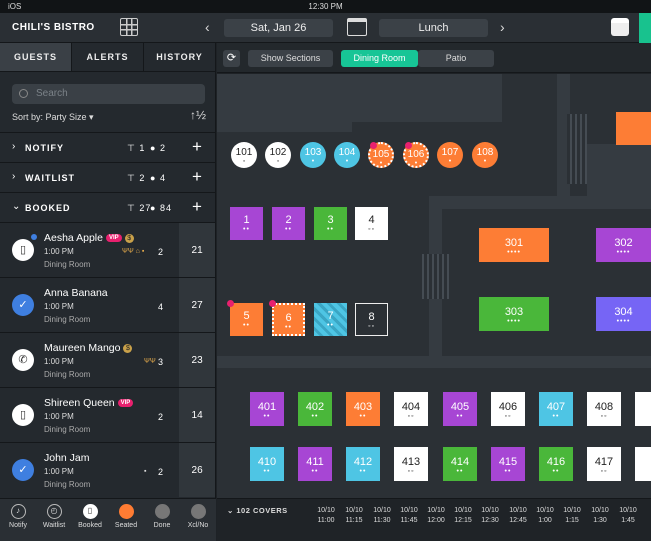  Describe the element at coordinates (88, 348) in the screenshot. I see `guest-name: Maureen Mango $` at that location.